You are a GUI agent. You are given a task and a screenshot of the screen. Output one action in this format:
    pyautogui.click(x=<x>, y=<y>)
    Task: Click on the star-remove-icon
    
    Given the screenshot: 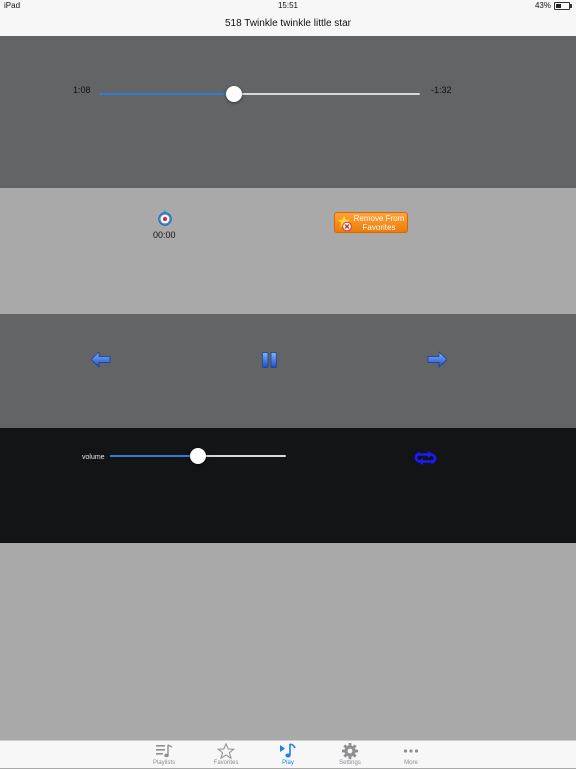 What is the action you would take?
    pyautogui.click(x=344, y=223)
    